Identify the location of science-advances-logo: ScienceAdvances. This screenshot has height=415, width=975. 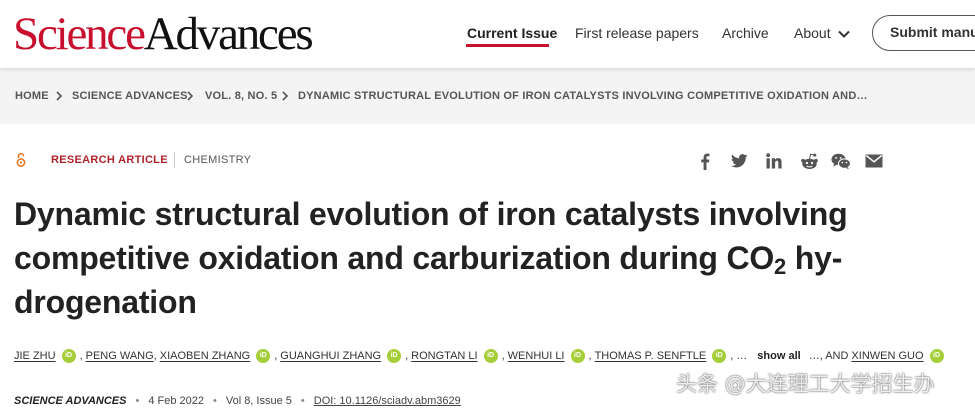
(163, 34).